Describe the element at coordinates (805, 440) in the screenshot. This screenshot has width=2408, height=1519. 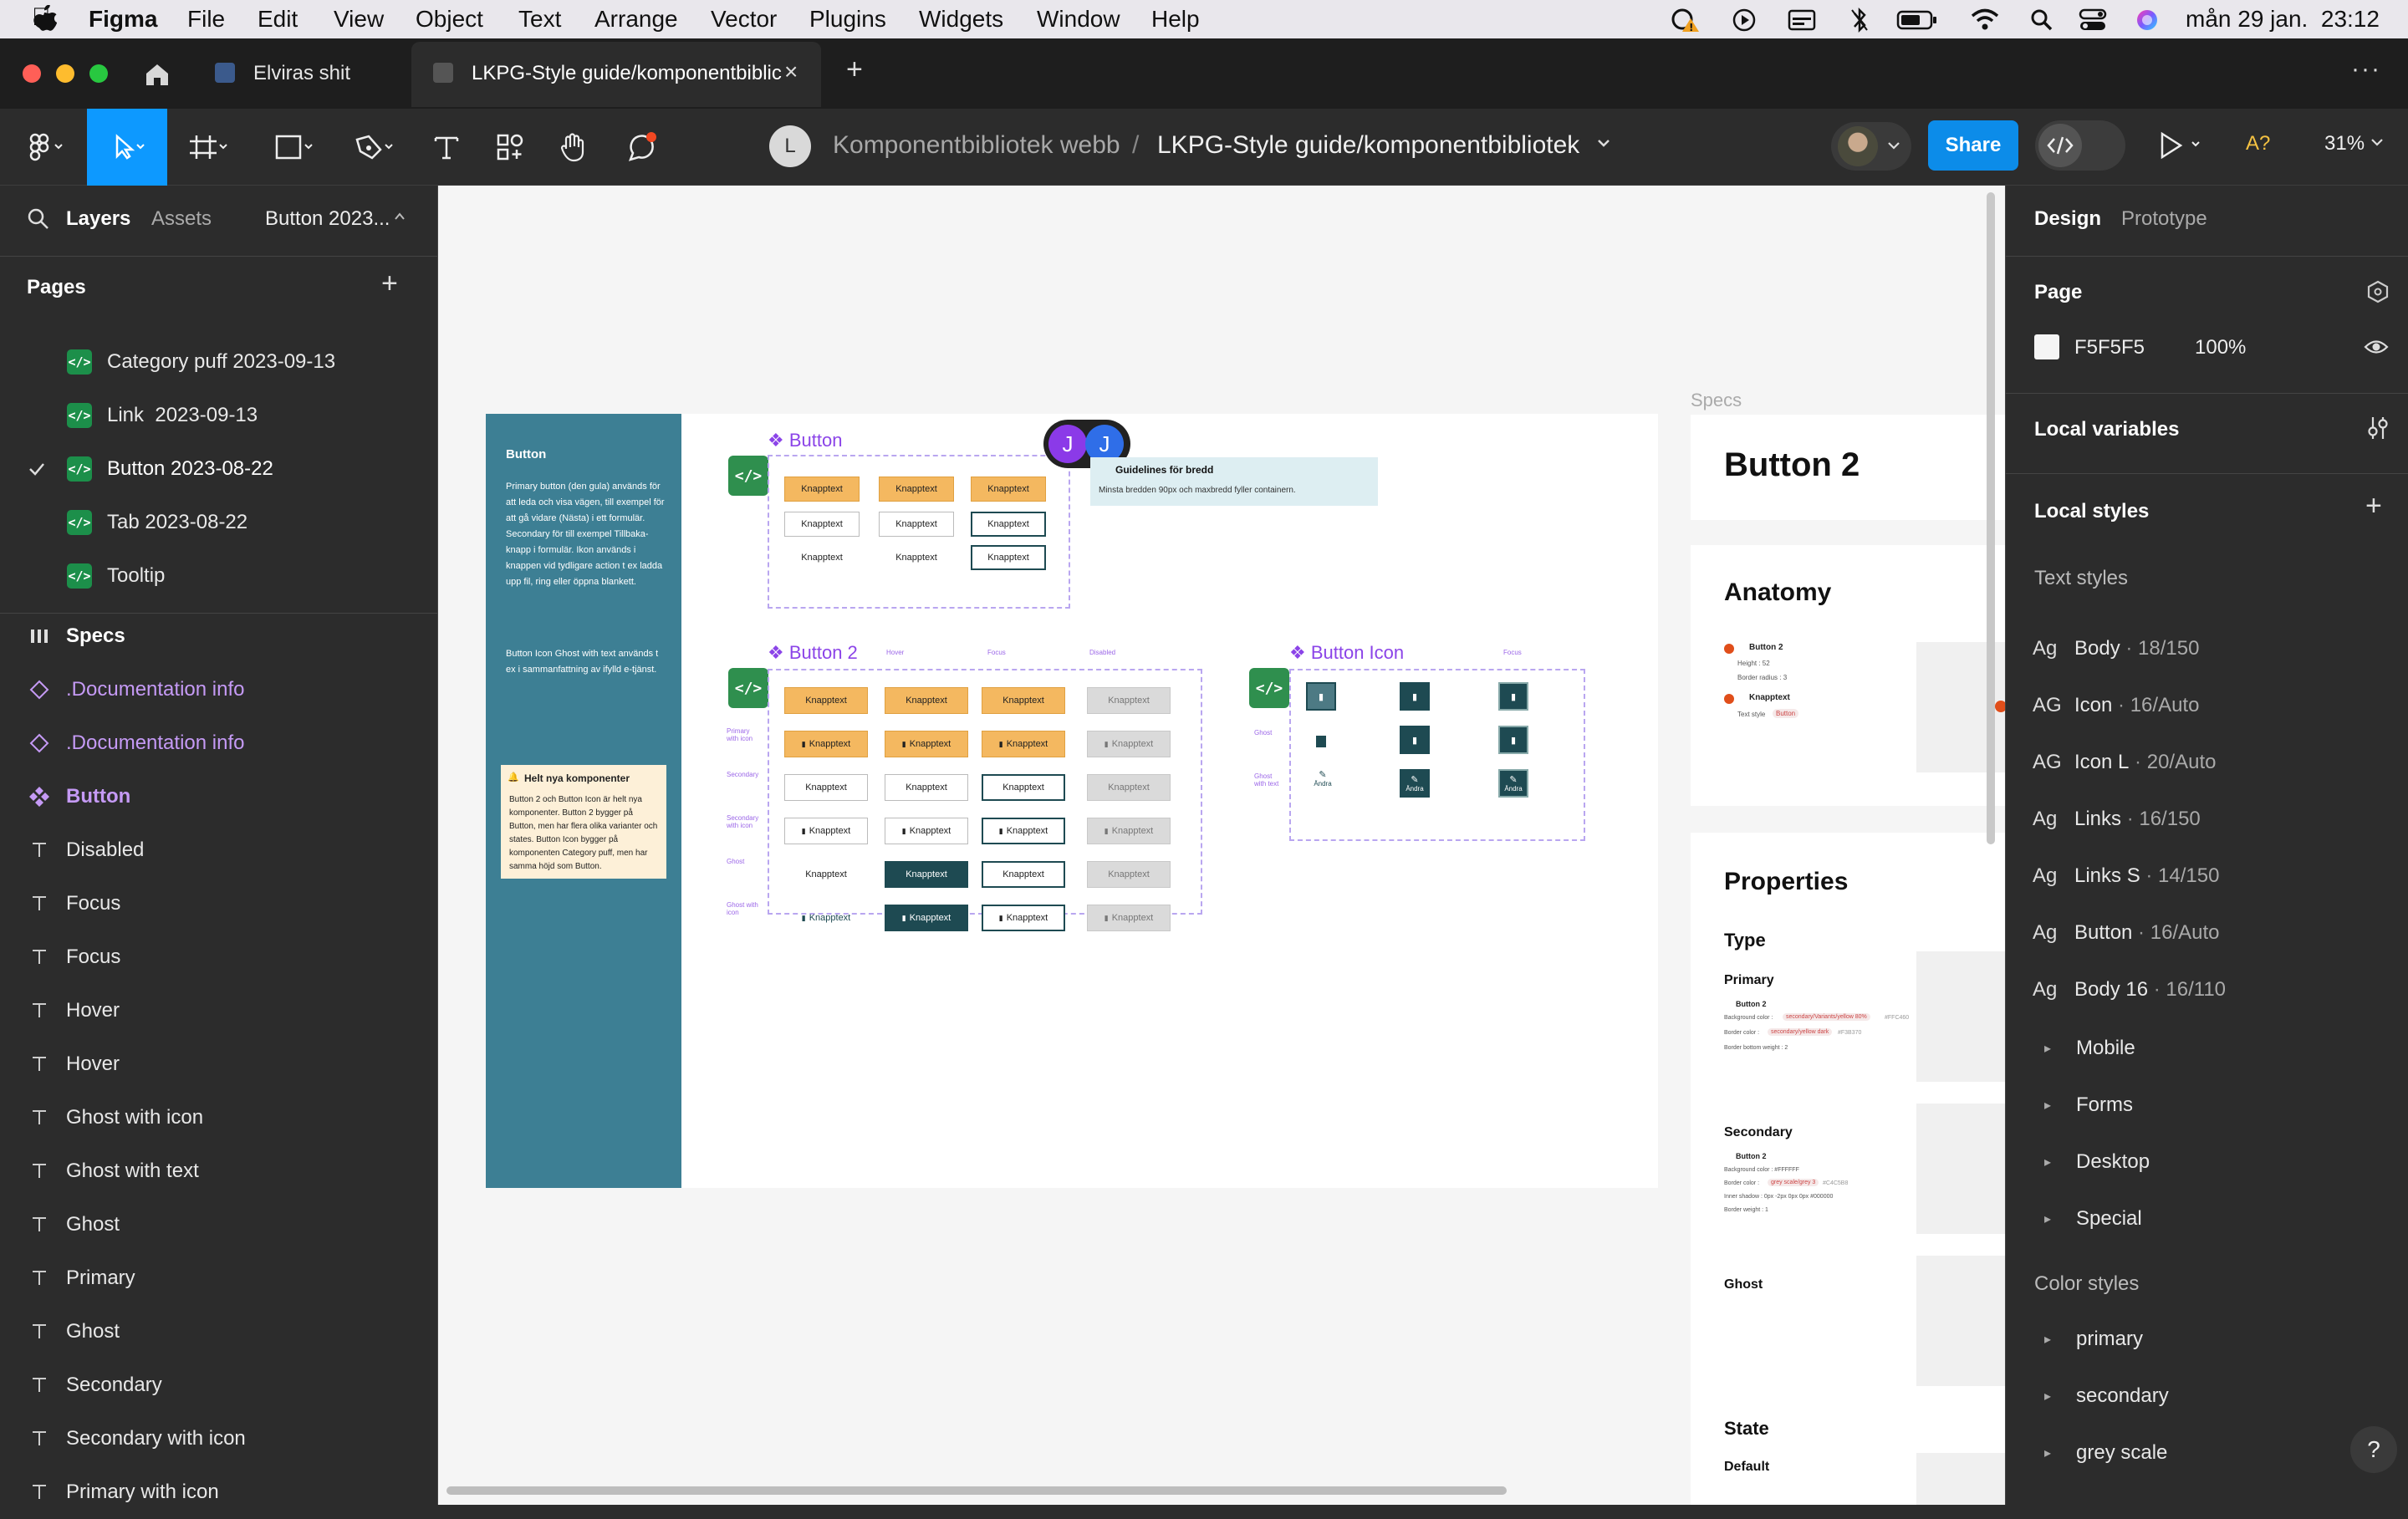
I see `component-set-title: ❖ Button` at that location.